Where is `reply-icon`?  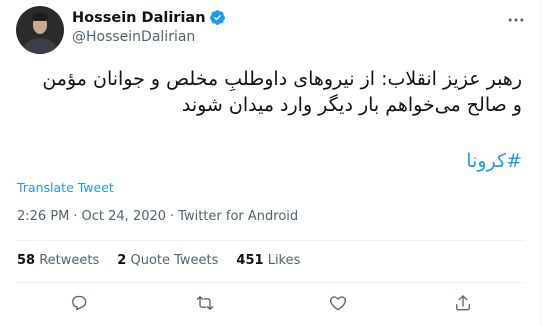 reply-icon is located at coordinates (79, 303).